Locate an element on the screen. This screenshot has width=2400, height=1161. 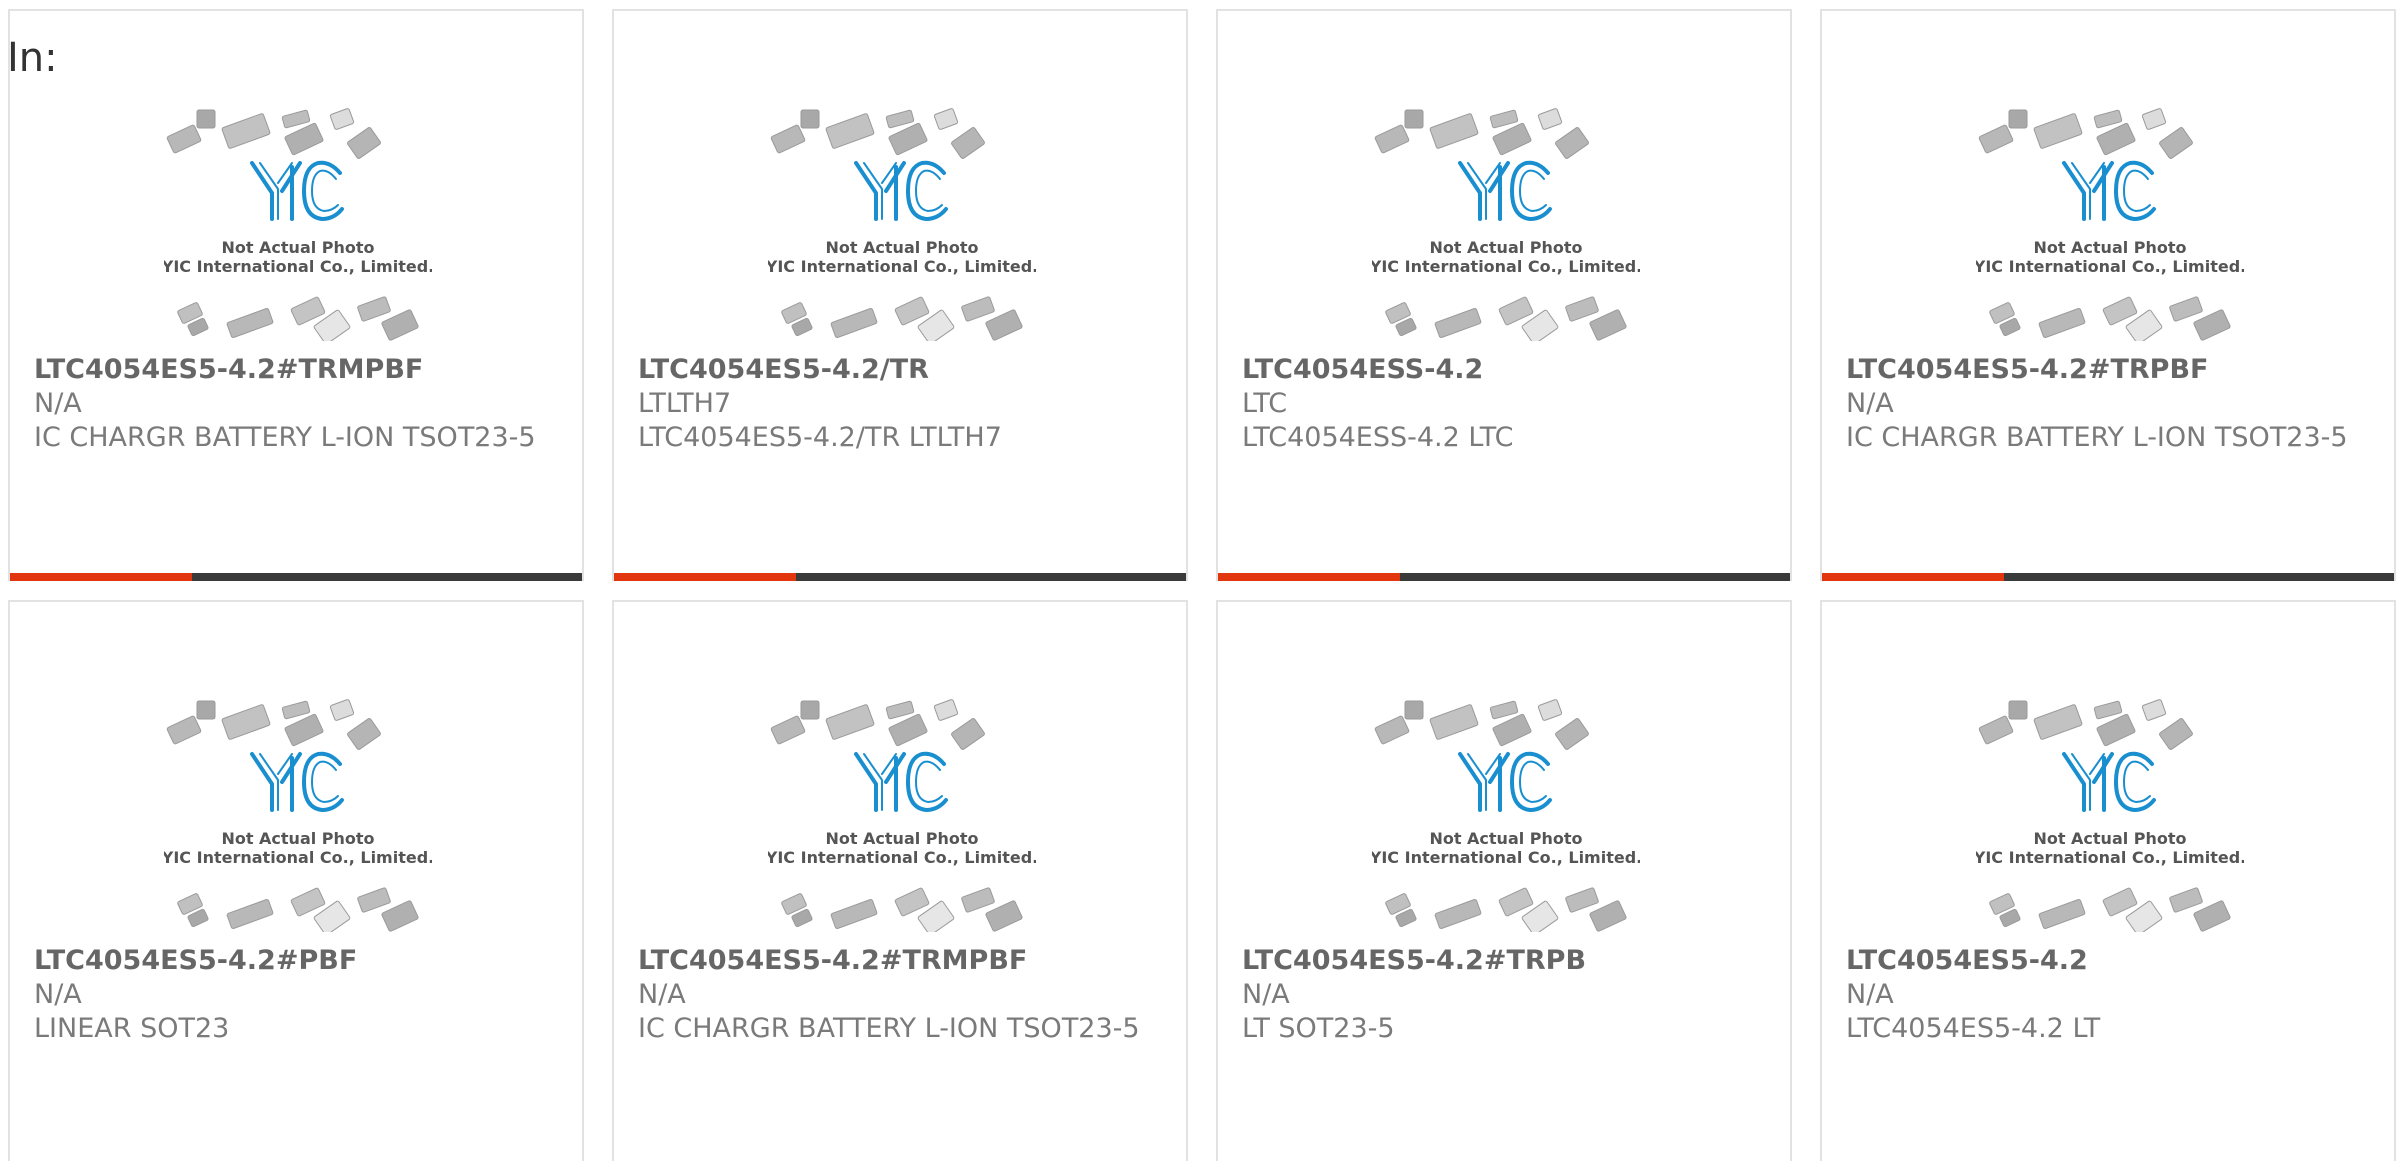
product-info: LTC4054ES5-4.2 N/A LTC4054ES5-4.2 LT is located at coordinates (2106, 995).